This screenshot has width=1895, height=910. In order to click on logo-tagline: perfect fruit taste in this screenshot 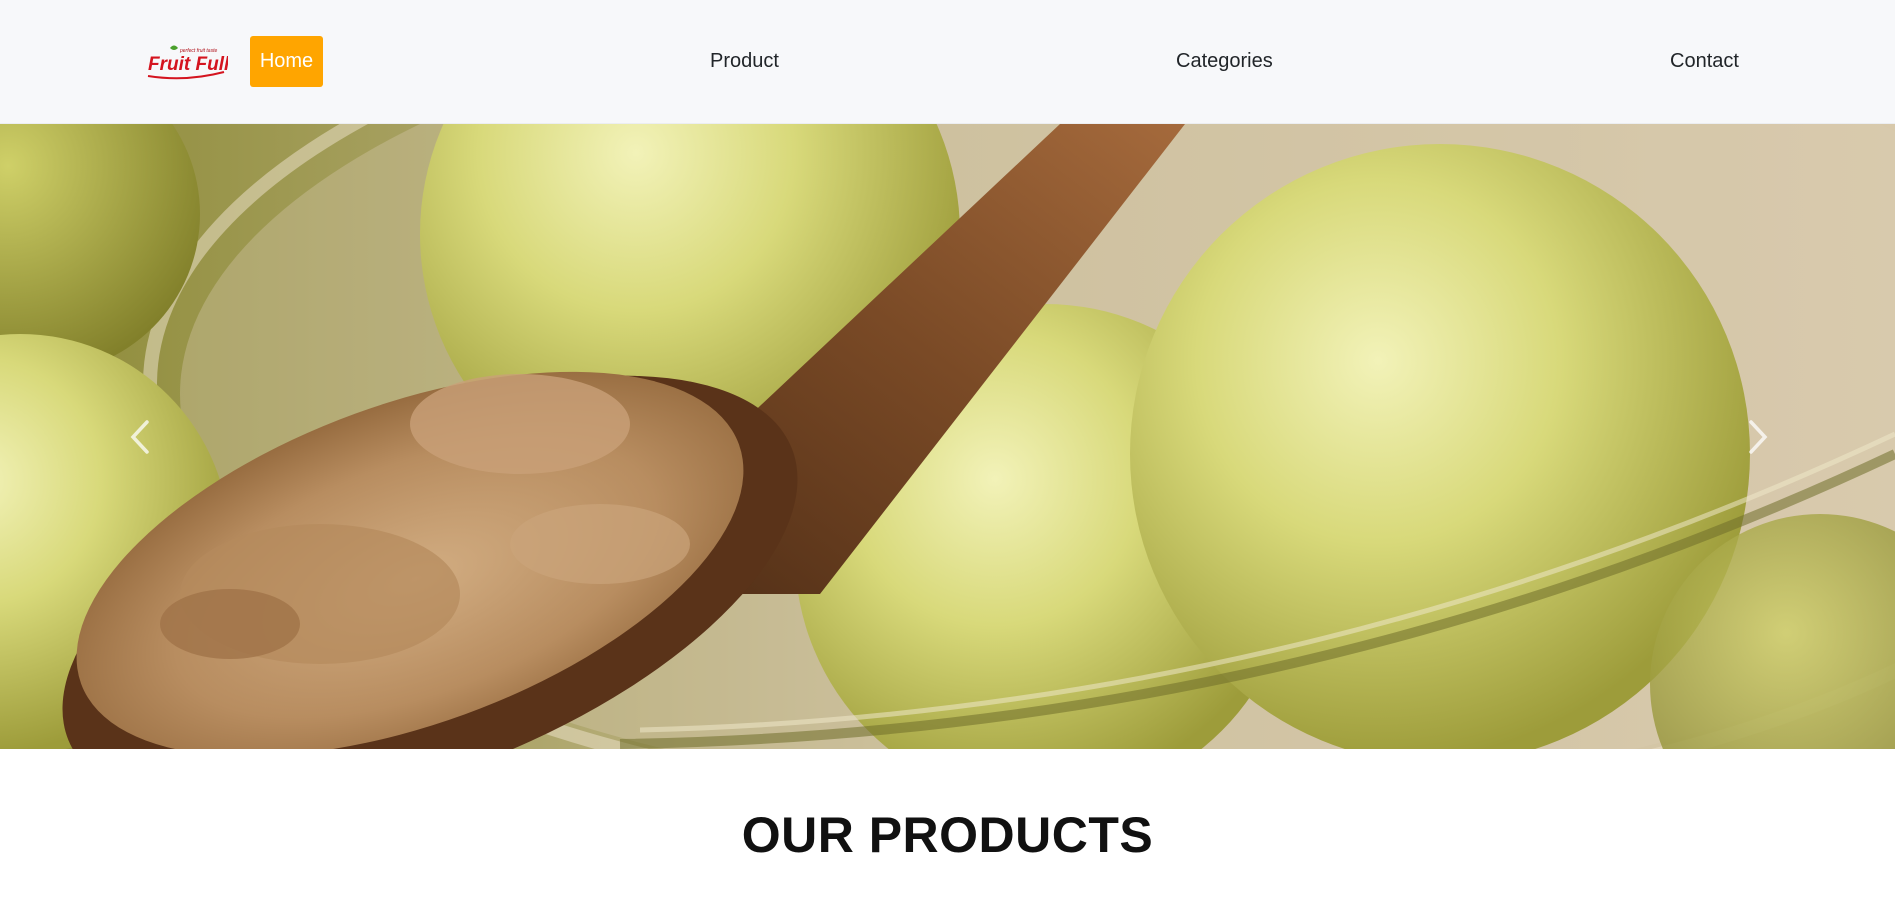, I will do `click(198, 51)`.